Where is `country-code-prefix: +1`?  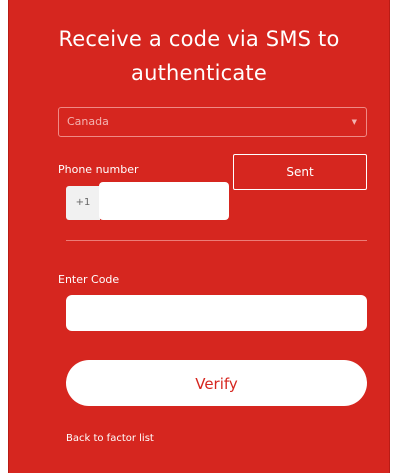 country-code-prefix: +1 is located at coordinates (83, 203).